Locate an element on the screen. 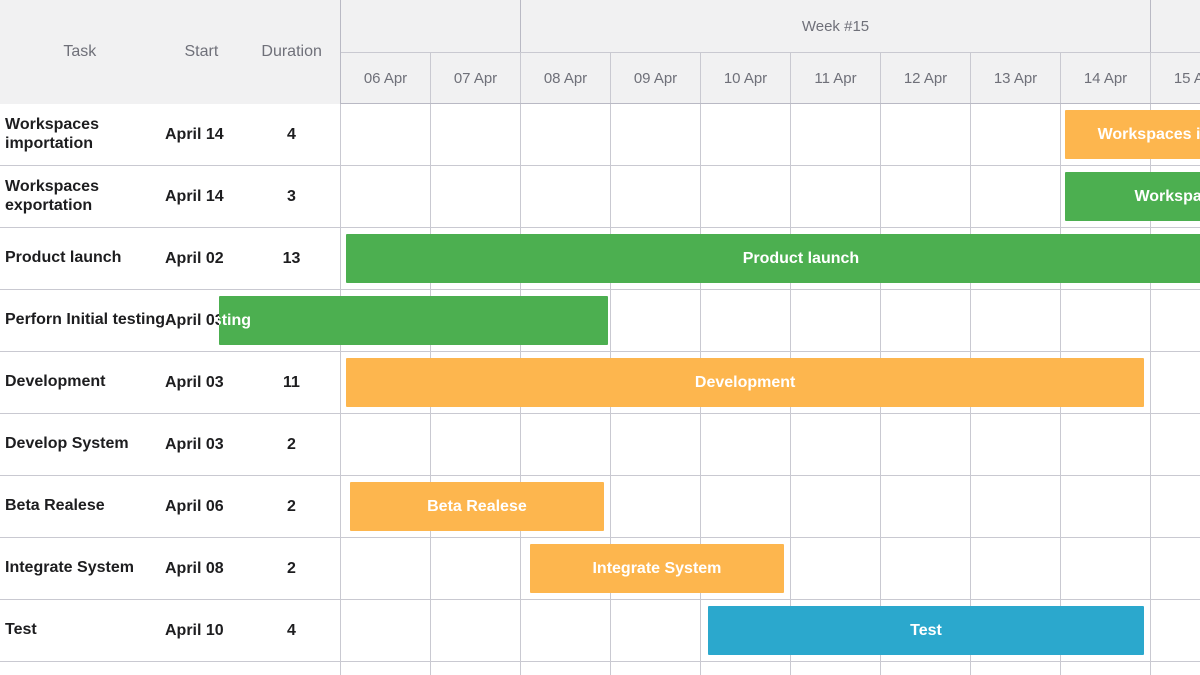  column-header-start: Start is located at coordinates (202, 52).